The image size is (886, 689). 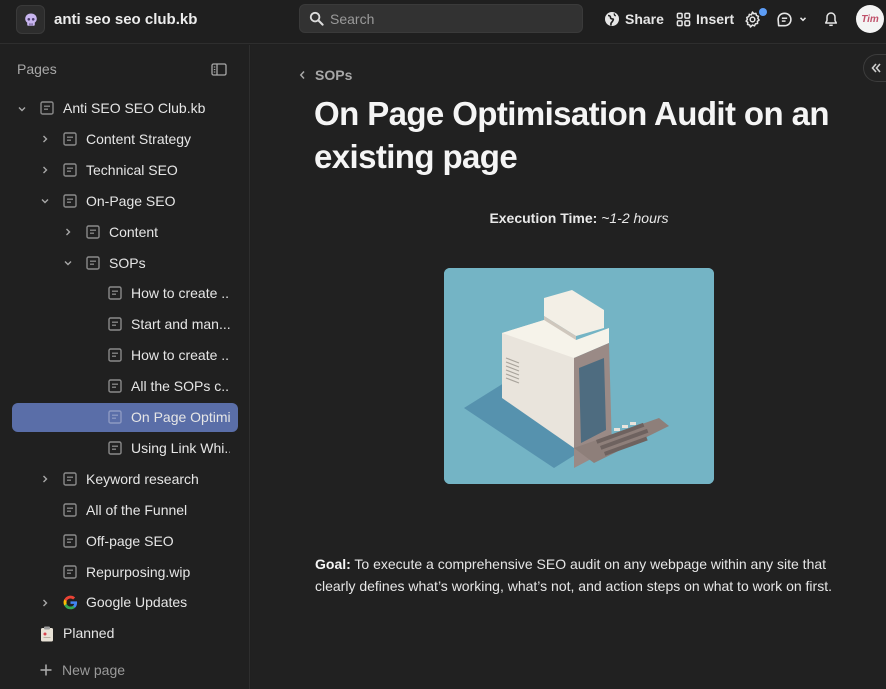 I want to click on new-page-label: New page, so click(x=94, y=670).